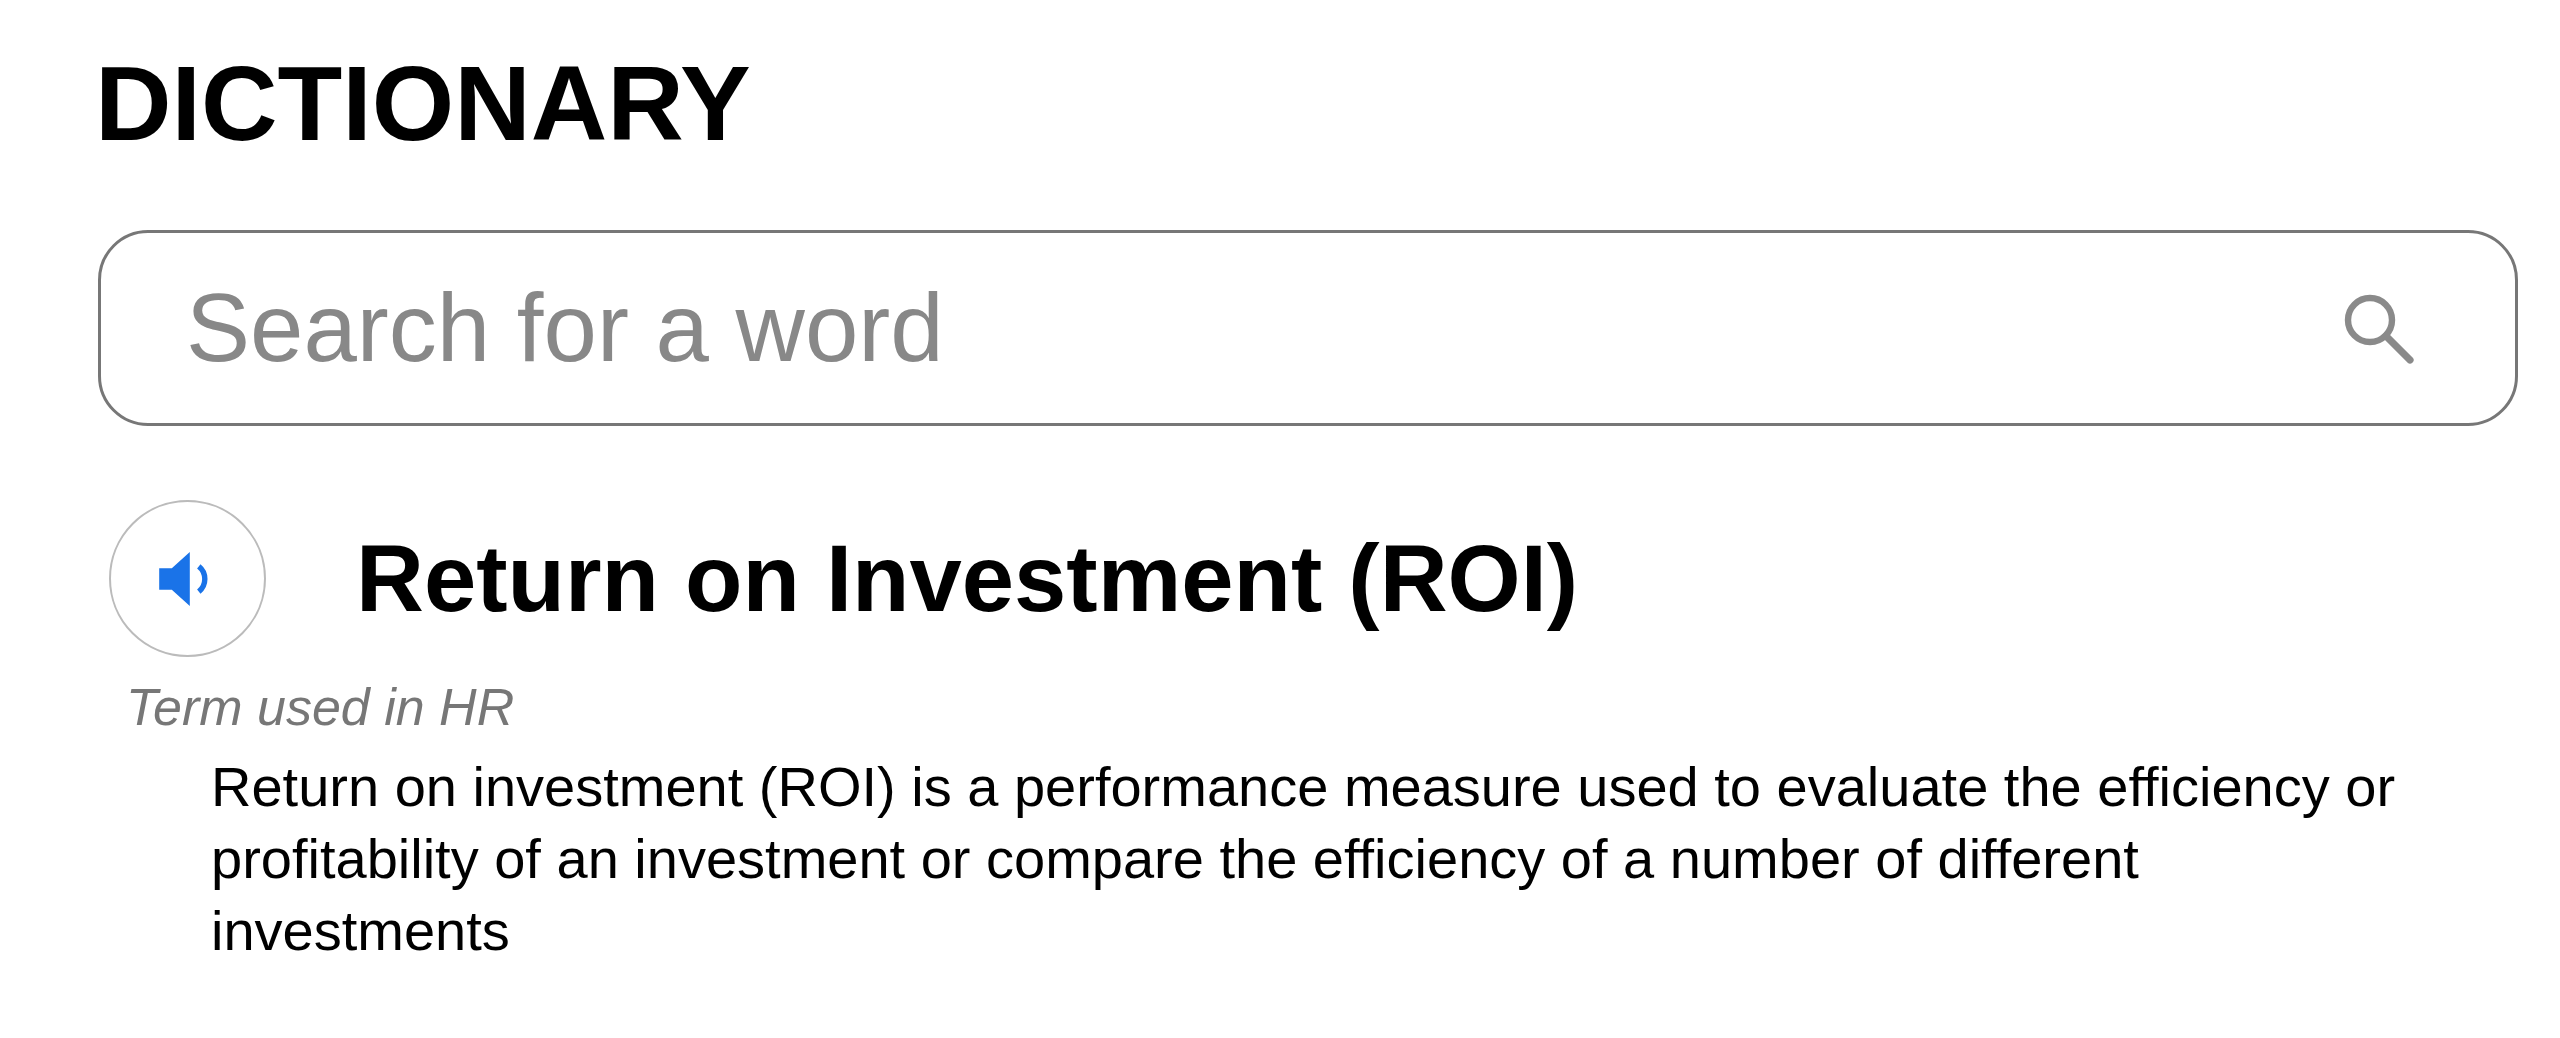  What do you see at coordinates (321, 707) in the screenshot?
I see `usage-note: Term used in HR` at bounding box center [321, 707].